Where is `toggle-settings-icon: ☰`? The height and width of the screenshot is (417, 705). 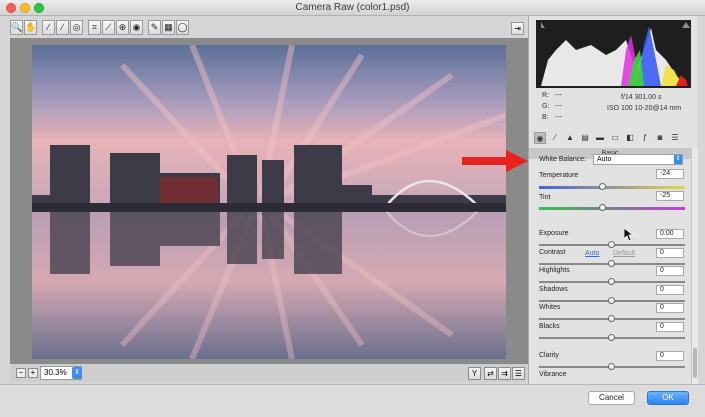 toggle-settings-icon: ☰ is located at coordinates (518, 373).